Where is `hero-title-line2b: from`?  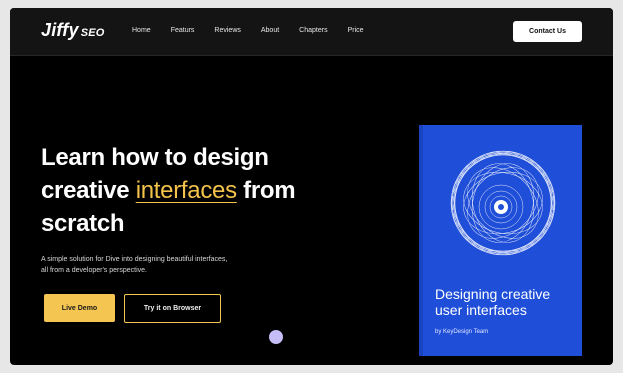 hero-title-line2b: from is located at coordinates (266, 190).